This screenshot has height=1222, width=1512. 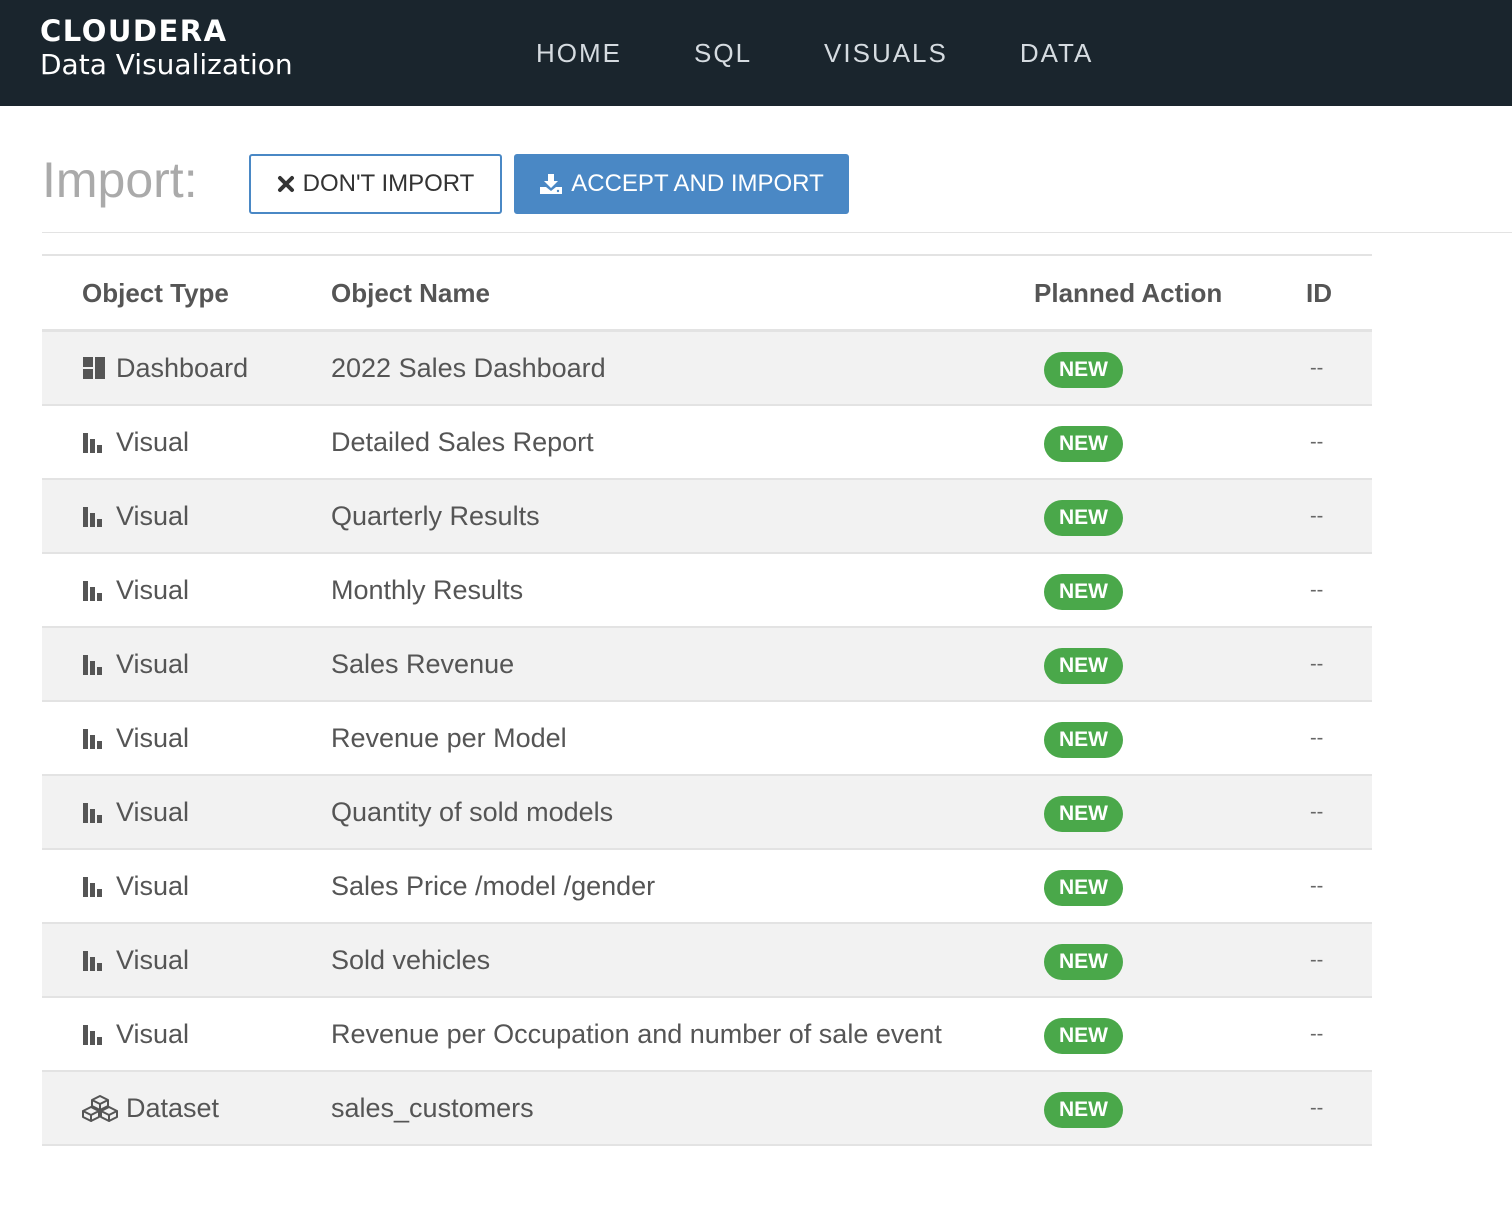 I want to click on table-row: Visual Sales Revenue NEW --, so click(x=707, y=665).